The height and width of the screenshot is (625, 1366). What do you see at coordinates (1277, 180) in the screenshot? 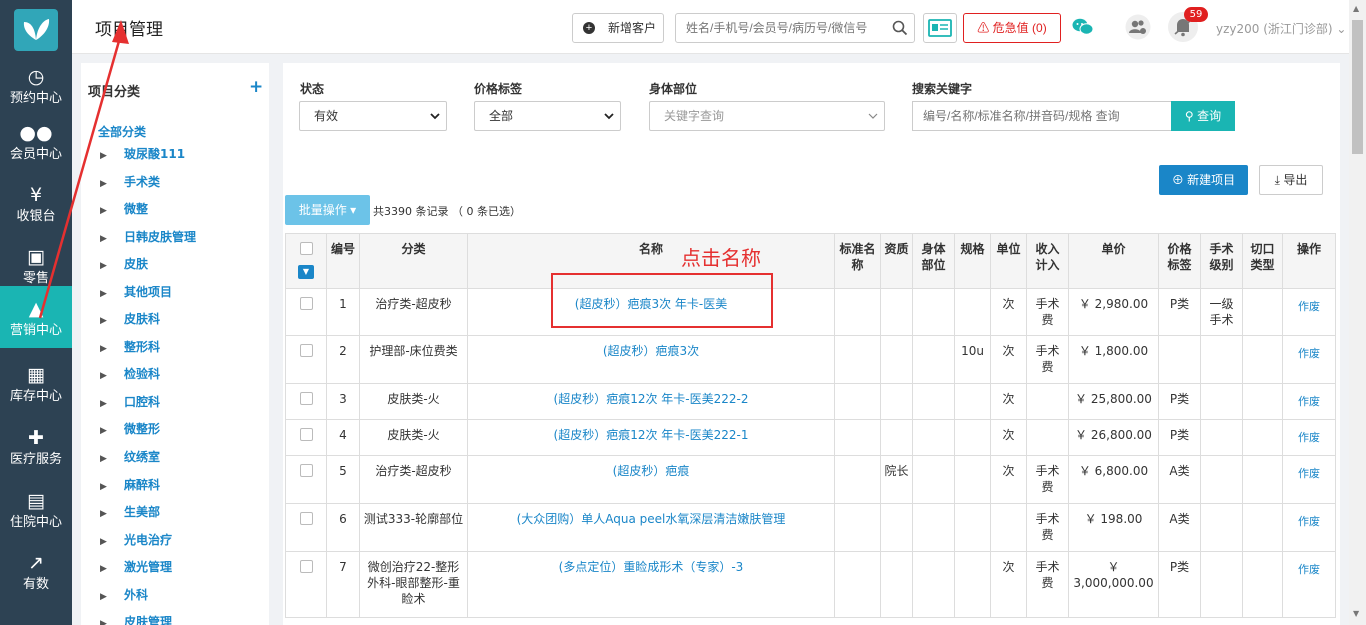
I see `download-icon: ⤓` at bounding box center [1277, 180].